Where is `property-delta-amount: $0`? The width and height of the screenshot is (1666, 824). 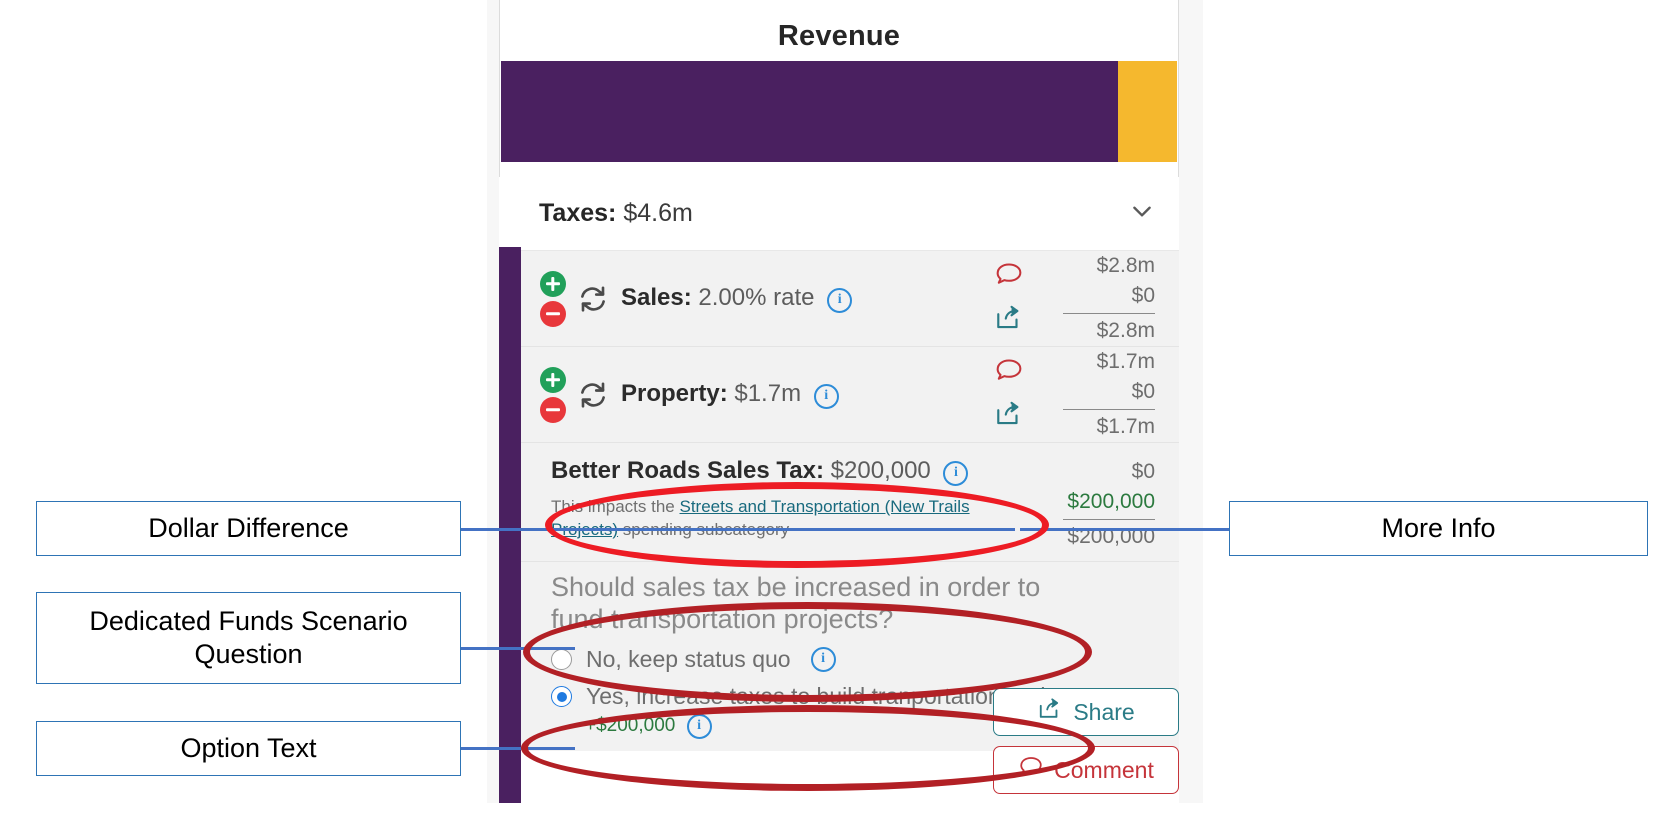 property-delta-amount: $0 is located at coordinates (1143, 392).